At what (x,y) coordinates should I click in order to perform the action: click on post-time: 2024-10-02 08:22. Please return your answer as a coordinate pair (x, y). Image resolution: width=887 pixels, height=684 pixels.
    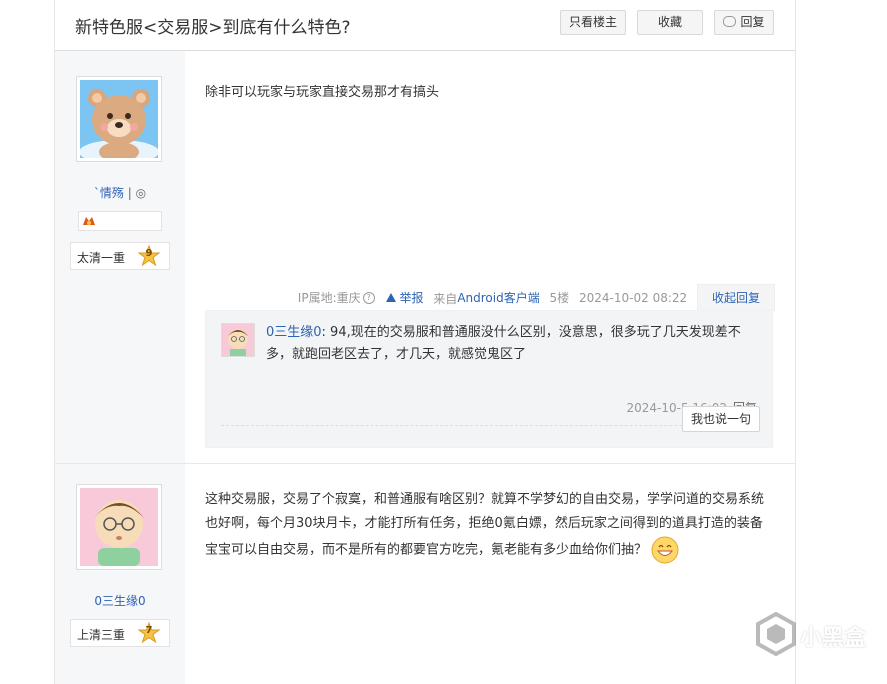
    Looking at the image, I should click on (633, 297).